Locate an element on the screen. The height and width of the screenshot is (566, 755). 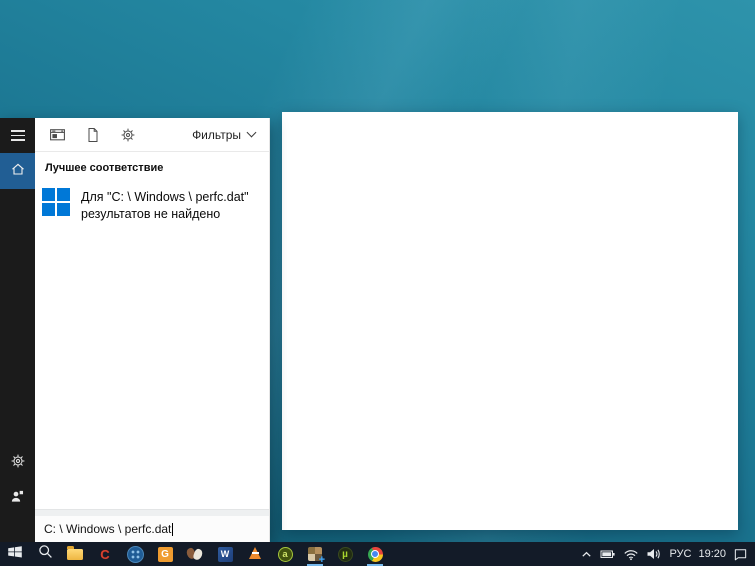
search-filters-bar: Фильтры is located at coordinates (152, 134).